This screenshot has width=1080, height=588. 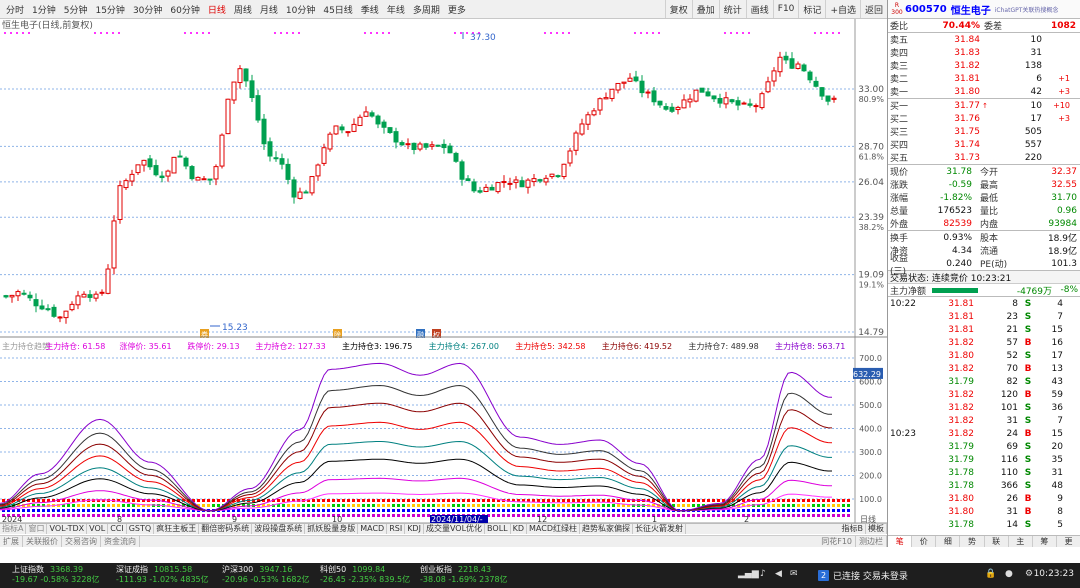 What do you see at coordinates (900, 541) in the screenshot?
I see `panel-tab: 笔` at bounding box center [900, 541].